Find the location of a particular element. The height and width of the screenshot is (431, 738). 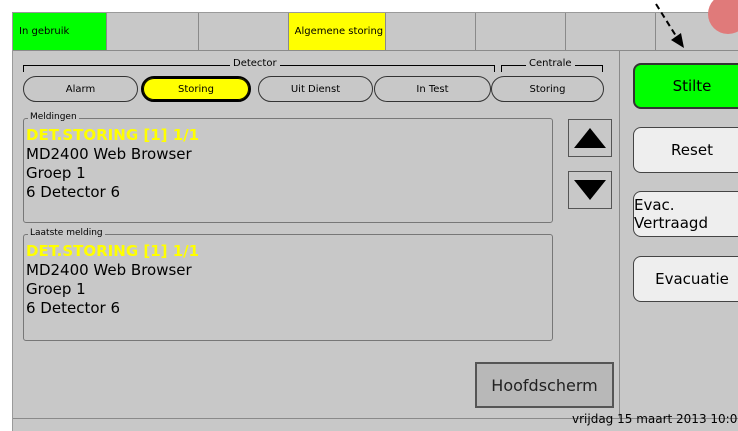

scroll-down-button is located at coordinates (590, 190).